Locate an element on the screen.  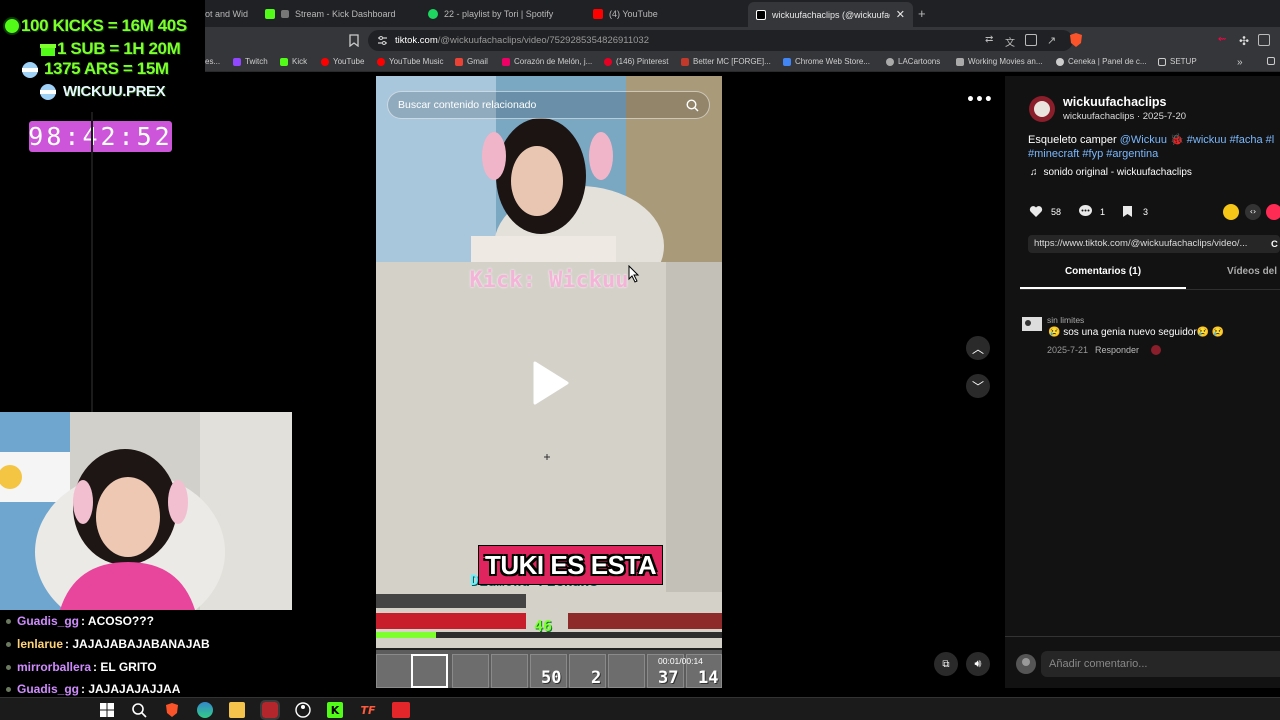
next-video-chevron-down-icon: ﹀ is located at coordinates (978, 386).